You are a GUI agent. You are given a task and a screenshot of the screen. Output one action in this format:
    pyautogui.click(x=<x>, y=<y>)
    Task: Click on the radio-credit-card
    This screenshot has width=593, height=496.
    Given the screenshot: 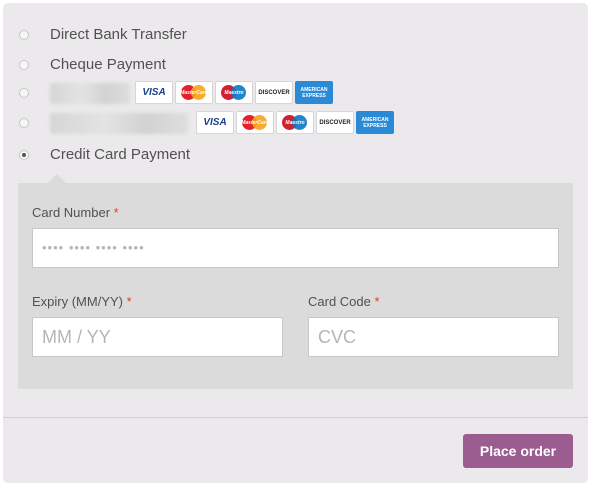 What is the action you would take?
    pyautogui.click(x=24, y=155)
    